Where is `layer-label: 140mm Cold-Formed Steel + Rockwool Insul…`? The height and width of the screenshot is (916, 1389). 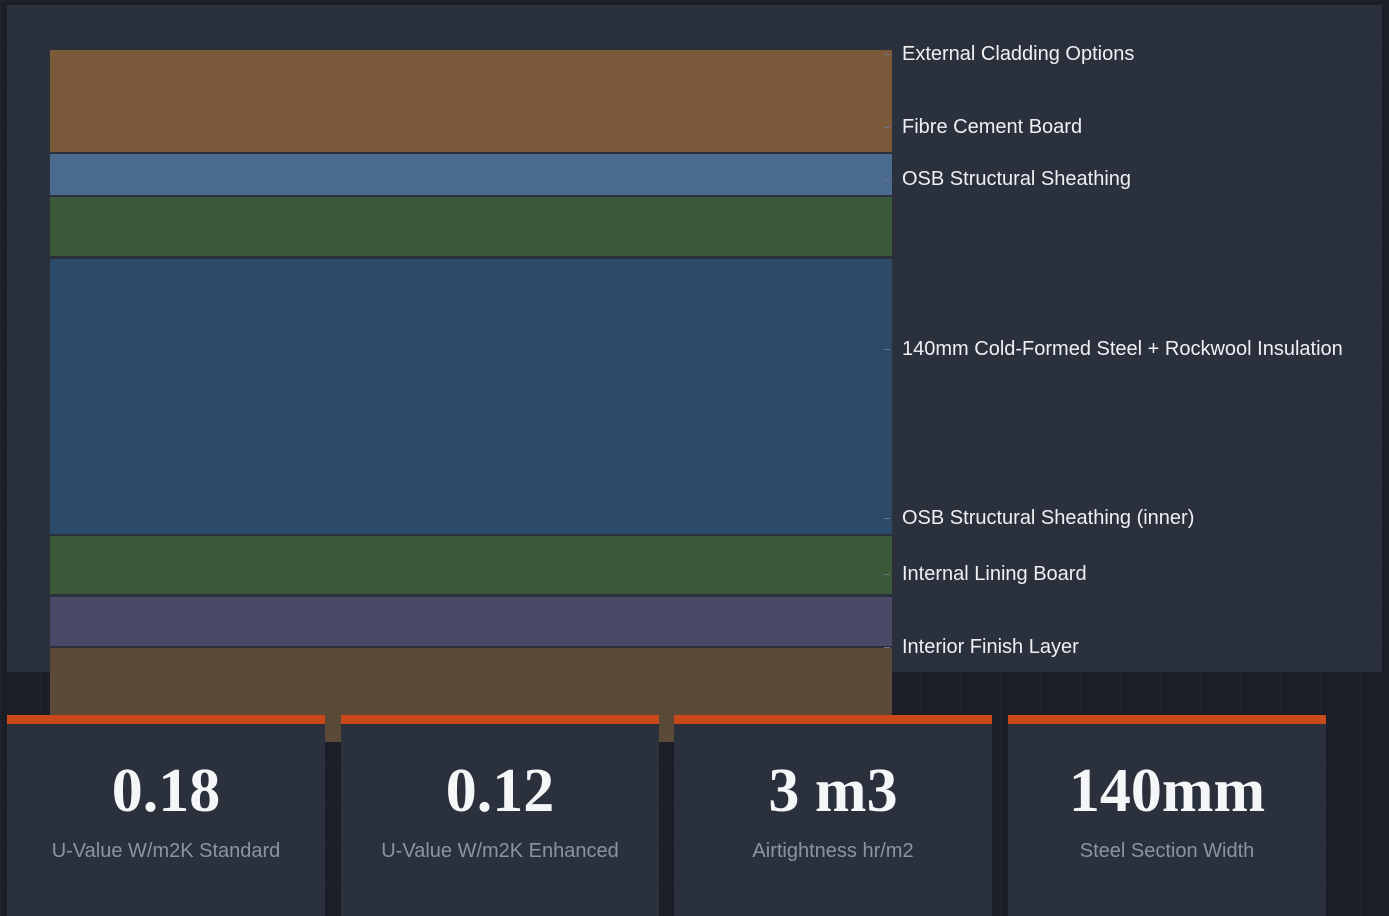
layer-label: 140mm Cold-Formed Steel + Rockwool Insul… is located at coordinates (1113, 348).